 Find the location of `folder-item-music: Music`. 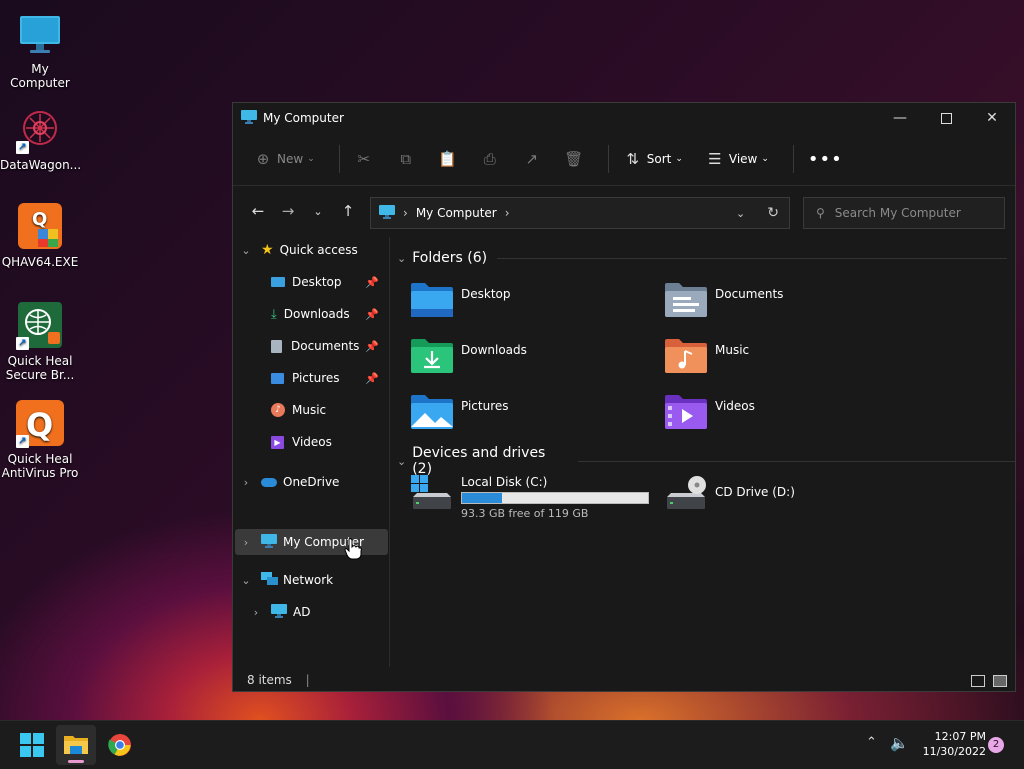

folder-item-music: Music is located at coordinates (707, 355).